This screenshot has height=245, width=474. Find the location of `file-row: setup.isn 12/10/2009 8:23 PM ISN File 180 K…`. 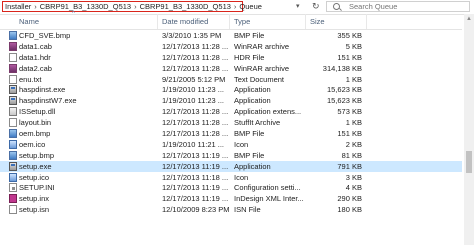

file-row: setup.isn 12/10/2009 8:23 PM ISN File 180 K… is located at coordinates (231, 209).